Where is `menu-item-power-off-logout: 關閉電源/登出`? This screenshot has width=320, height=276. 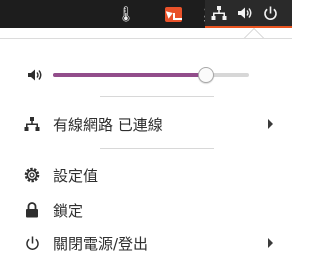 menu-item-power-off-logout: 關閉電源/登出 is located at coordinates (146, 243).